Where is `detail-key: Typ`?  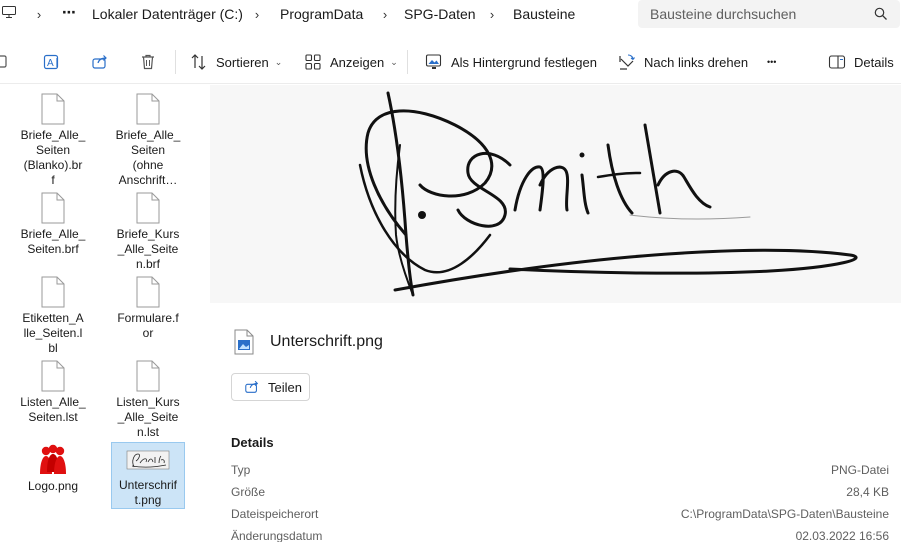
detail-key: Typ is located at coordinates (241, 470).